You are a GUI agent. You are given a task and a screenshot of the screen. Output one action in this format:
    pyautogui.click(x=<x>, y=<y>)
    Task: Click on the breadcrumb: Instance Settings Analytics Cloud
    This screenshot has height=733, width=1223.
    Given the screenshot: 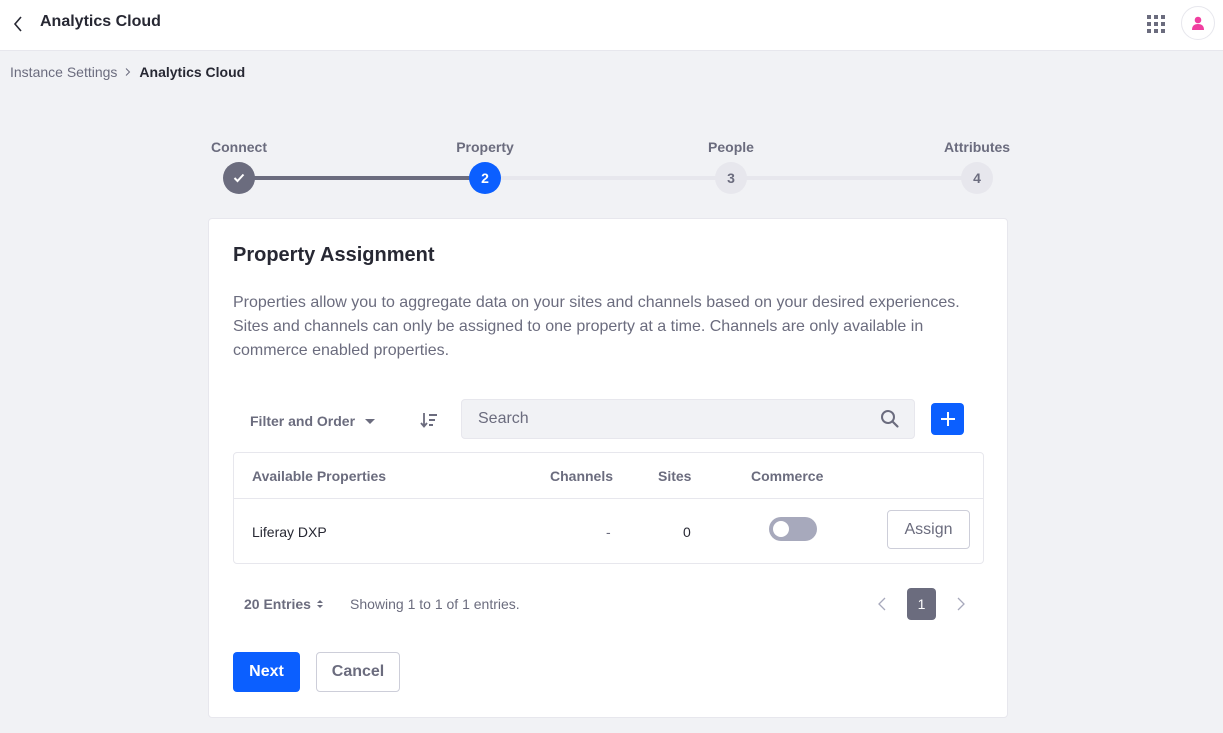 What is the action you would take?
    pyautogui.click(x=127, y=72)
    